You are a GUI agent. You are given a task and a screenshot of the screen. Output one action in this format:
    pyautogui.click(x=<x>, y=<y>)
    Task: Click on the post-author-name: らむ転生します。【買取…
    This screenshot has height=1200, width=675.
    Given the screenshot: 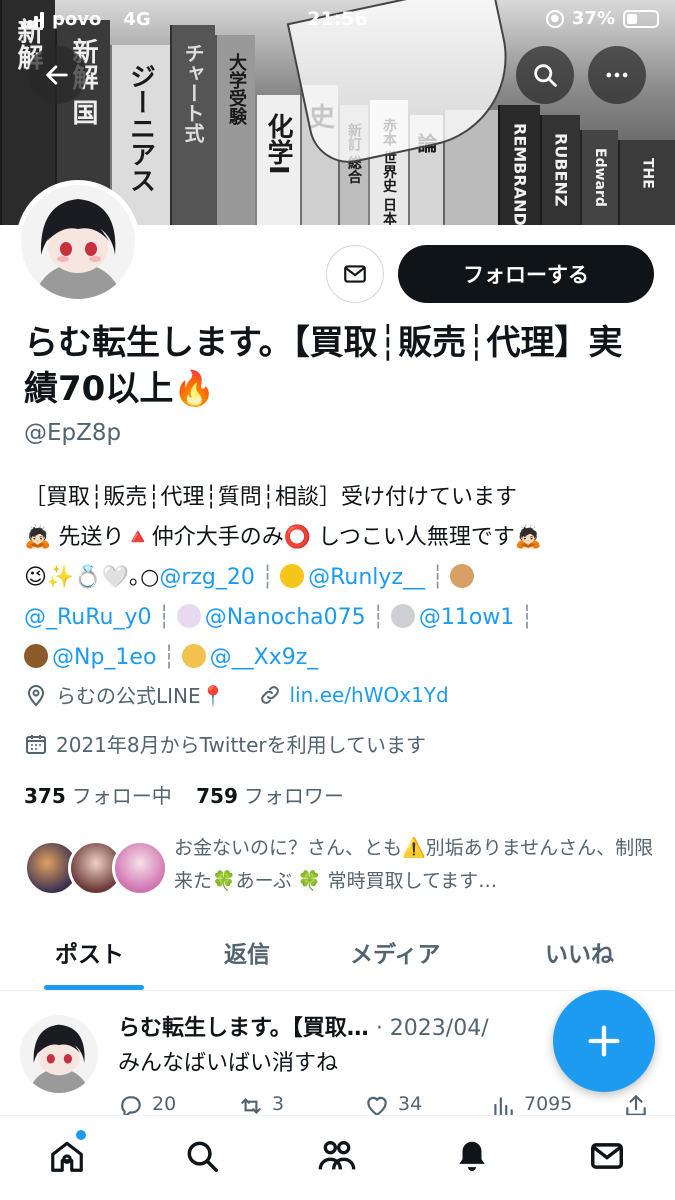 What is the action you would take?
    pyautogui.click(x=243, y=1028)
    